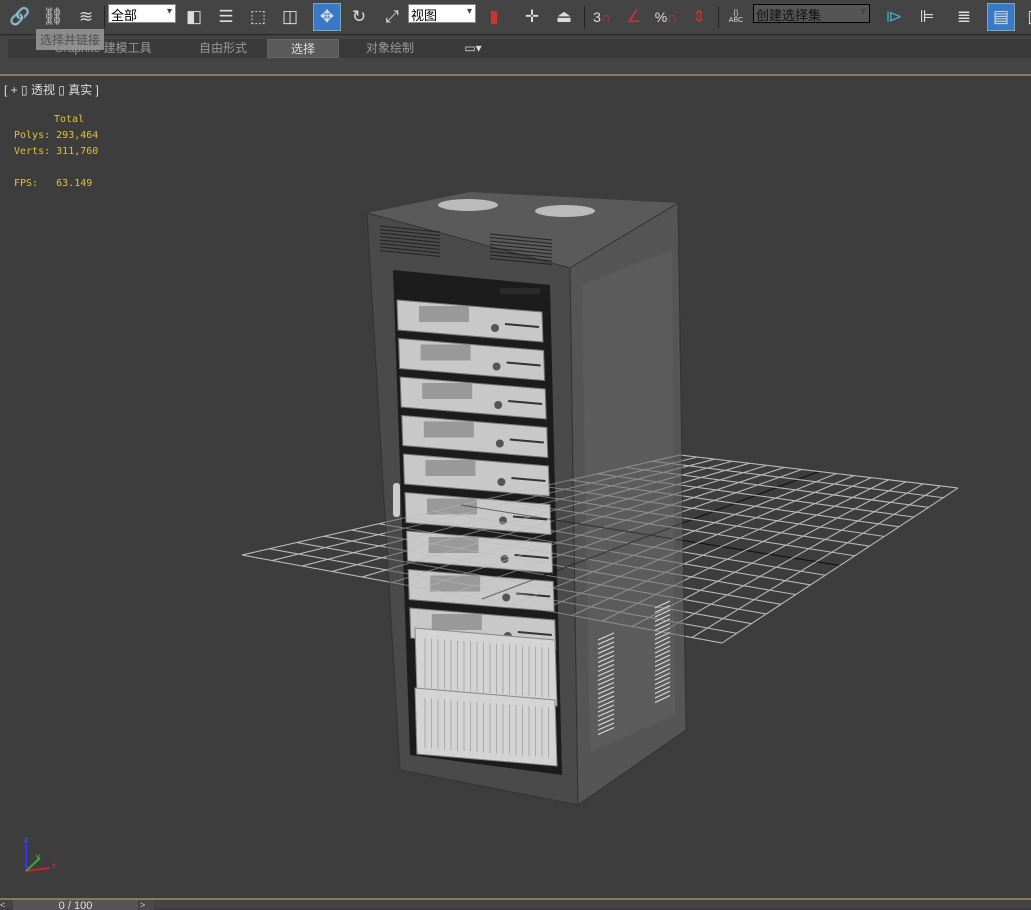 This screenshot has height=910, width=1031. I want to click on top-panel, so click(520, 291).